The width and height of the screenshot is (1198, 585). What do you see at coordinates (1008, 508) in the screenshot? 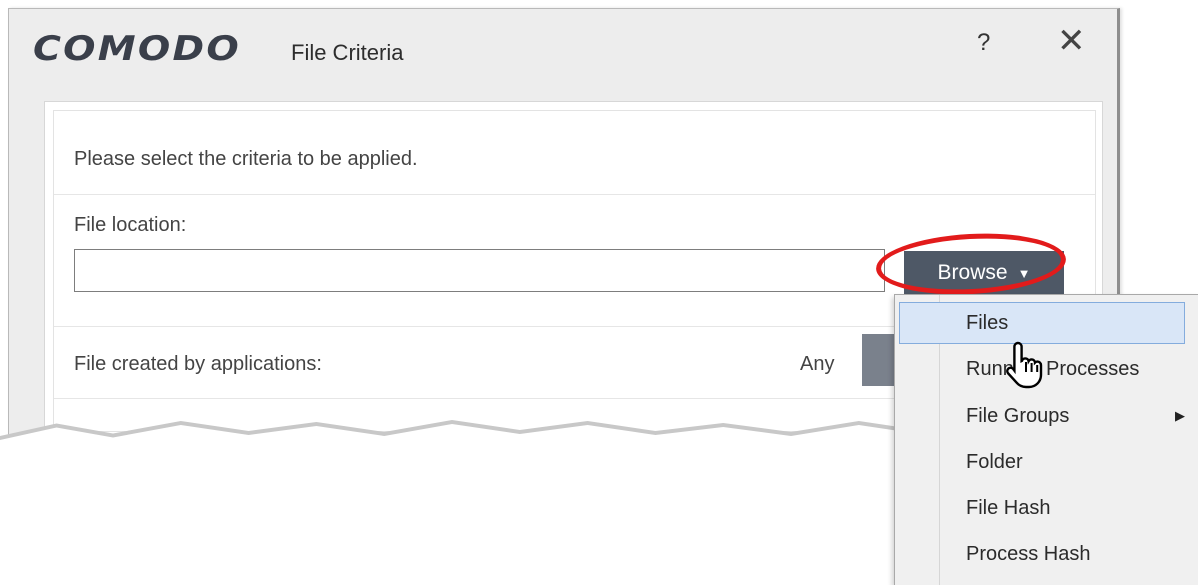
I see `menu-item-label: File Hash` at bounding box center [1008, 508].